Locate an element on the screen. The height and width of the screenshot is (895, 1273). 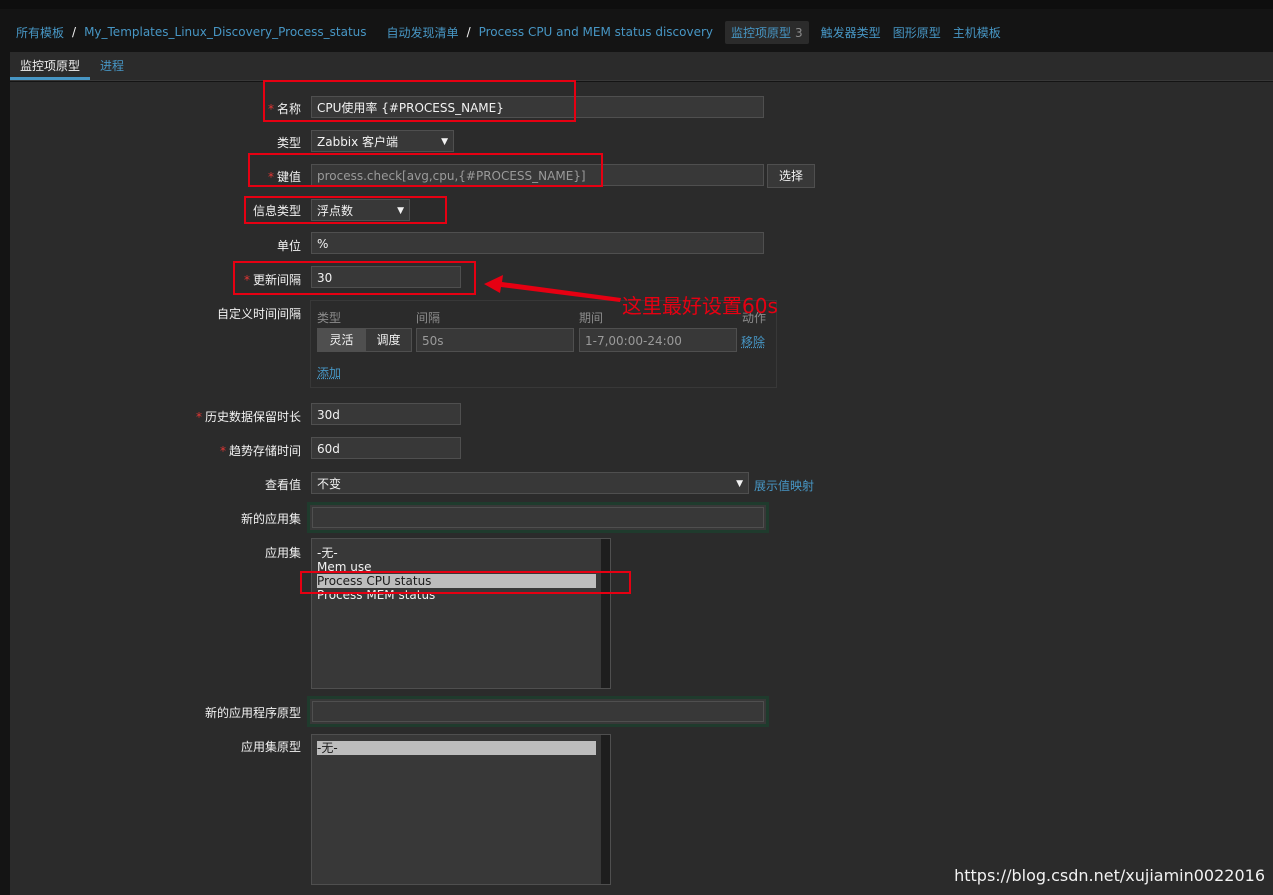
annotation-arrow-icon is located at coordinates (552, 288).